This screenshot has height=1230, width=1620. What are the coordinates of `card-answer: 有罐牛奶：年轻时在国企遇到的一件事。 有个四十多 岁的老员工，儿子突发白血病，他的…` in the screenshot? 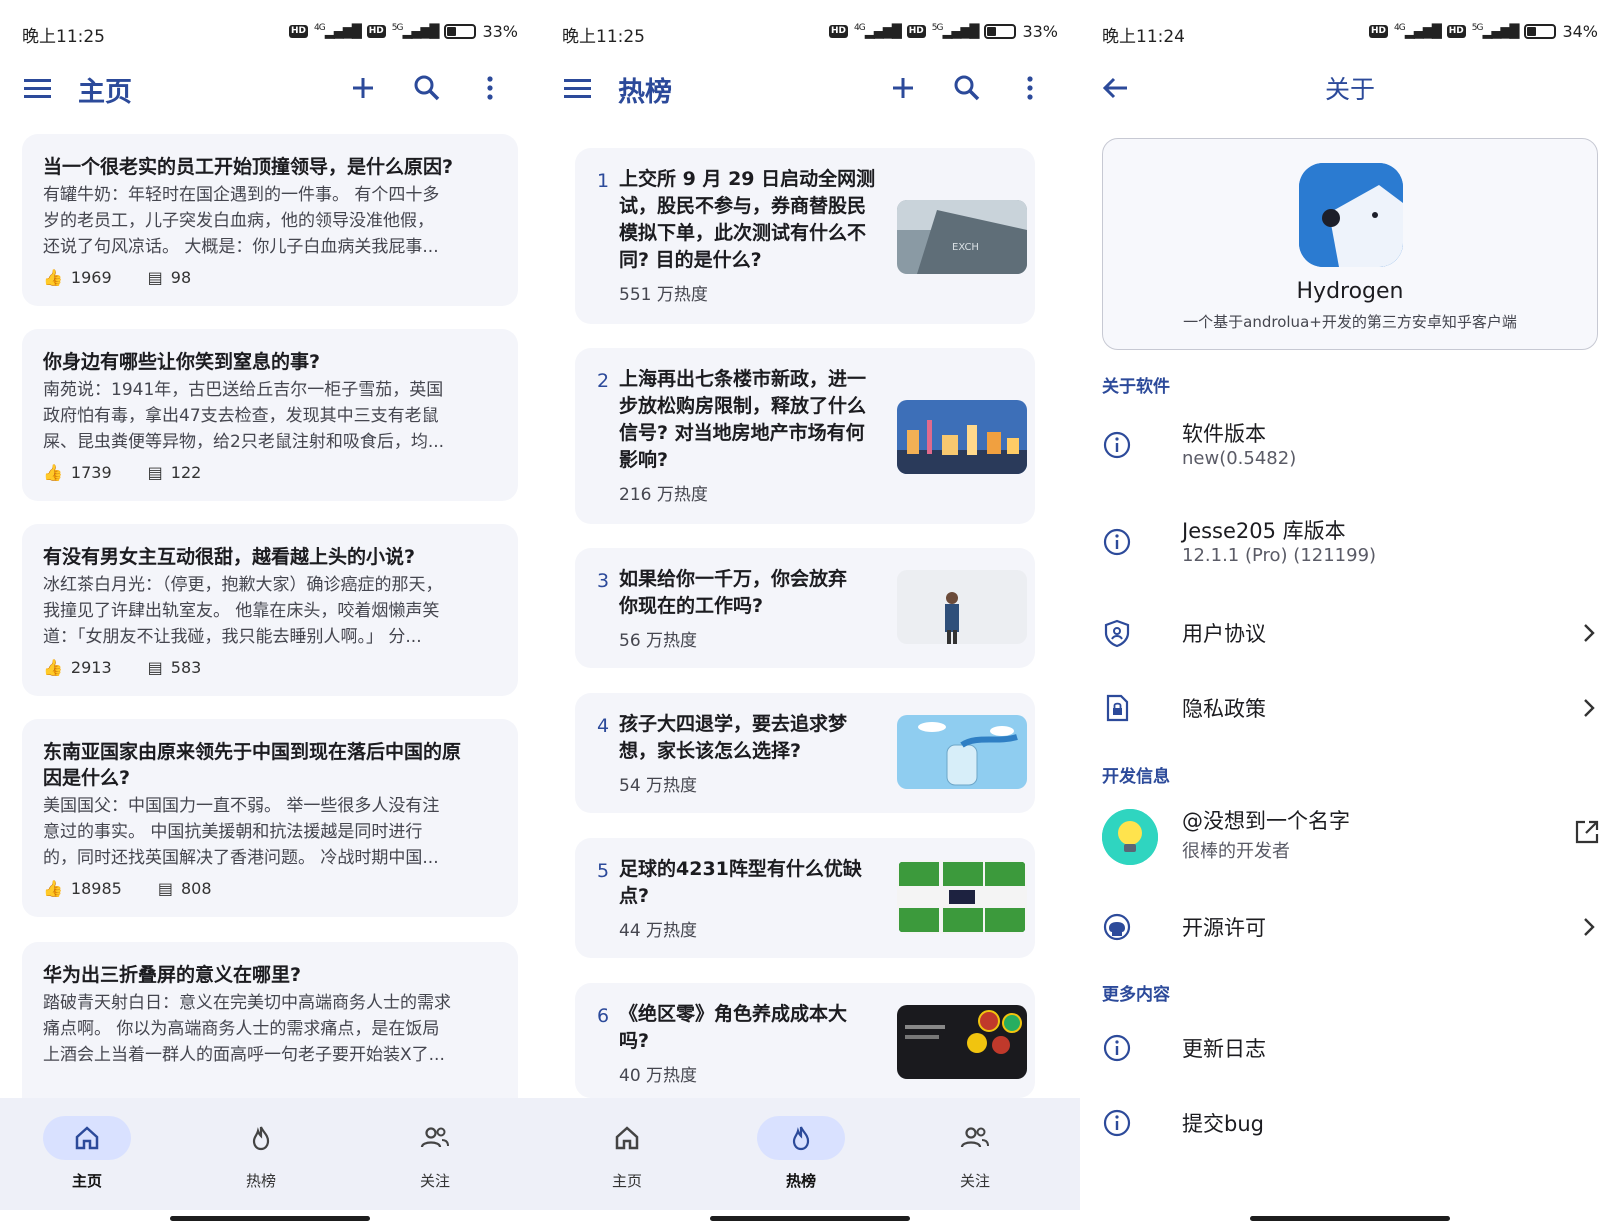 It's located at (241, 221).